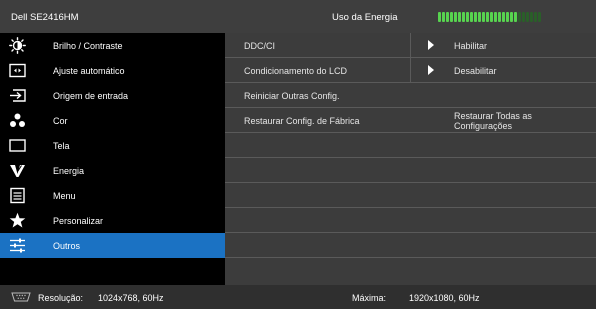 This screenshot has width=596, height=309. I want to click on menu-item-personalize: Personalizar, so click(112, 220).